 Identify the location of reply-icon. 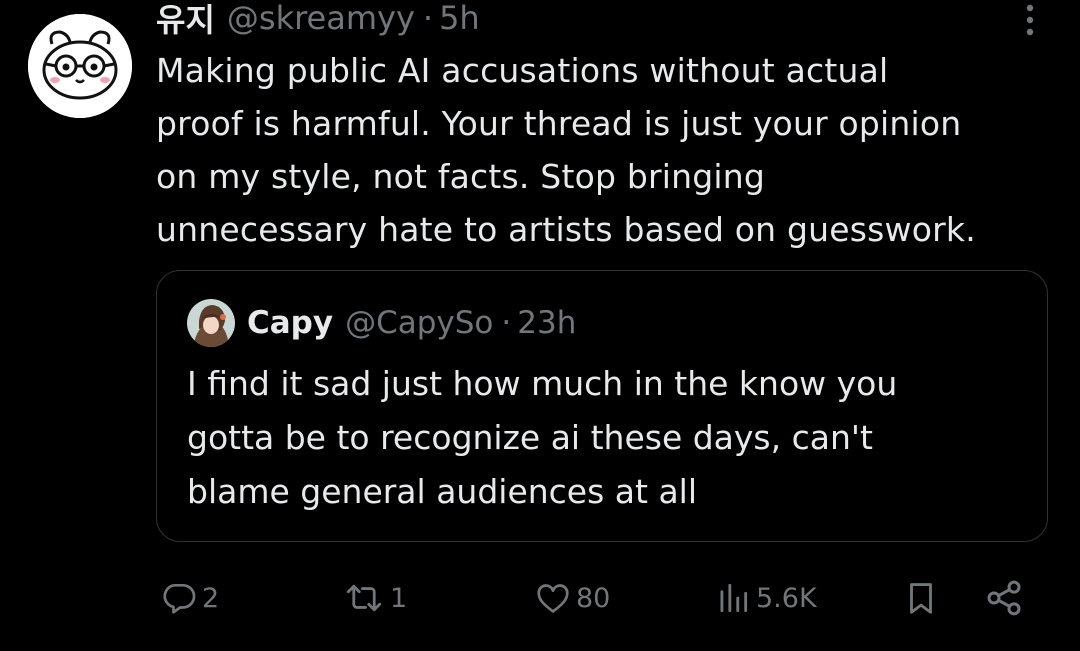
(179, 598).